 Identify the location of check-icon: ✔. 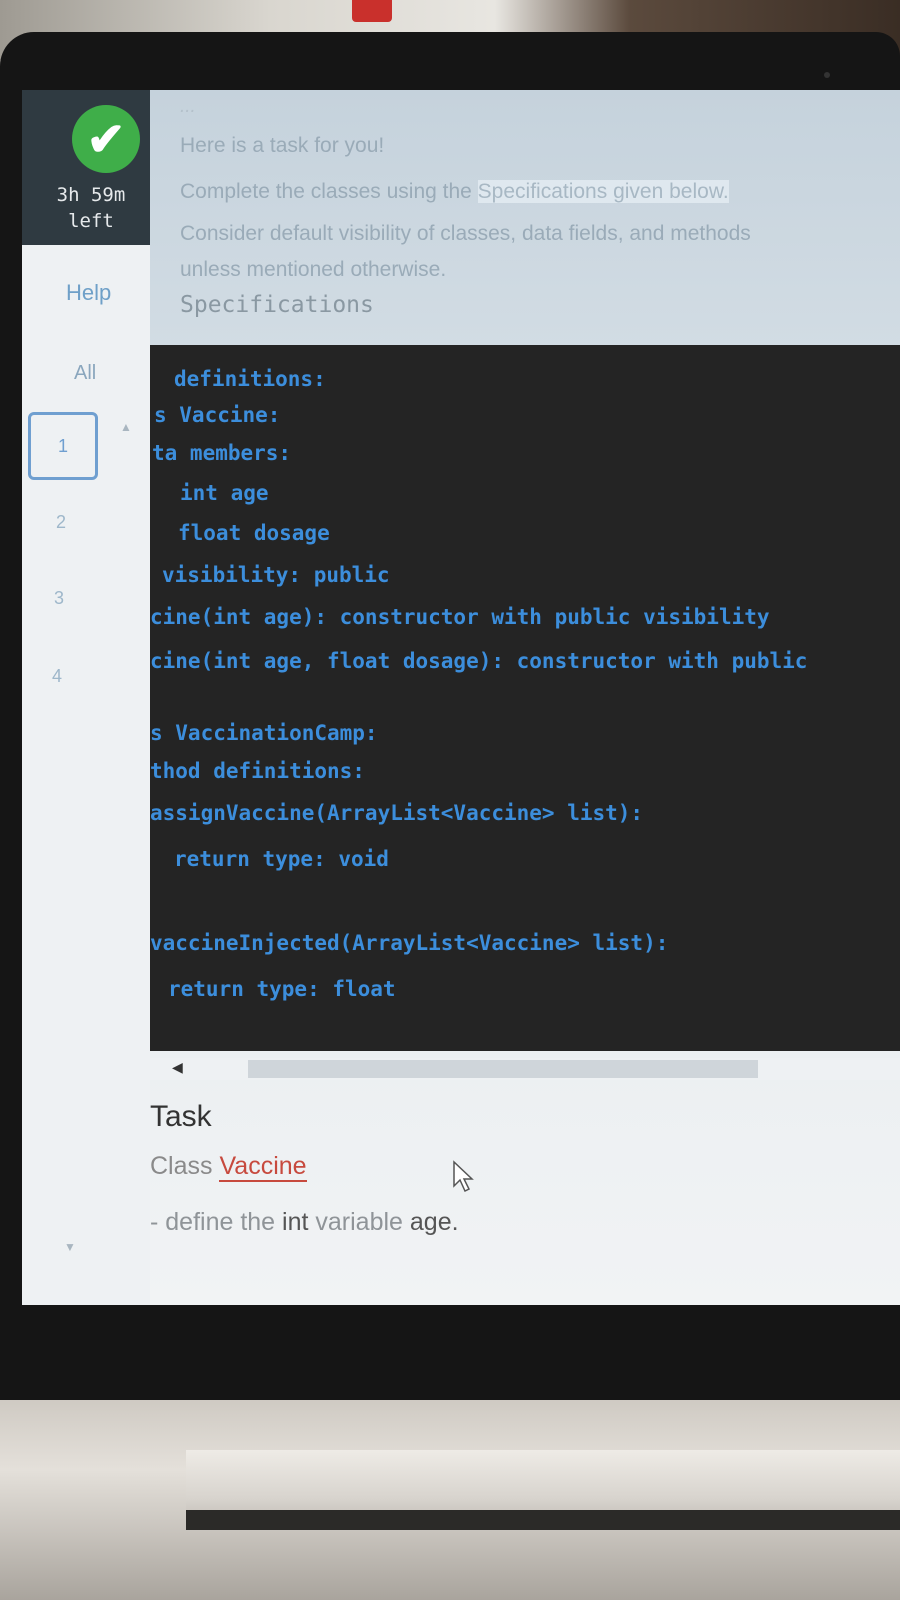
(106, 139).